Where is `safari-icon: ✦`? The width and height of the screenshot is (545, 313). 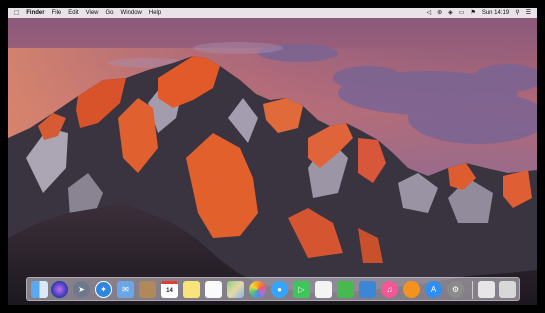
safari-icon: ✦ is located at coordinates (103, 289).